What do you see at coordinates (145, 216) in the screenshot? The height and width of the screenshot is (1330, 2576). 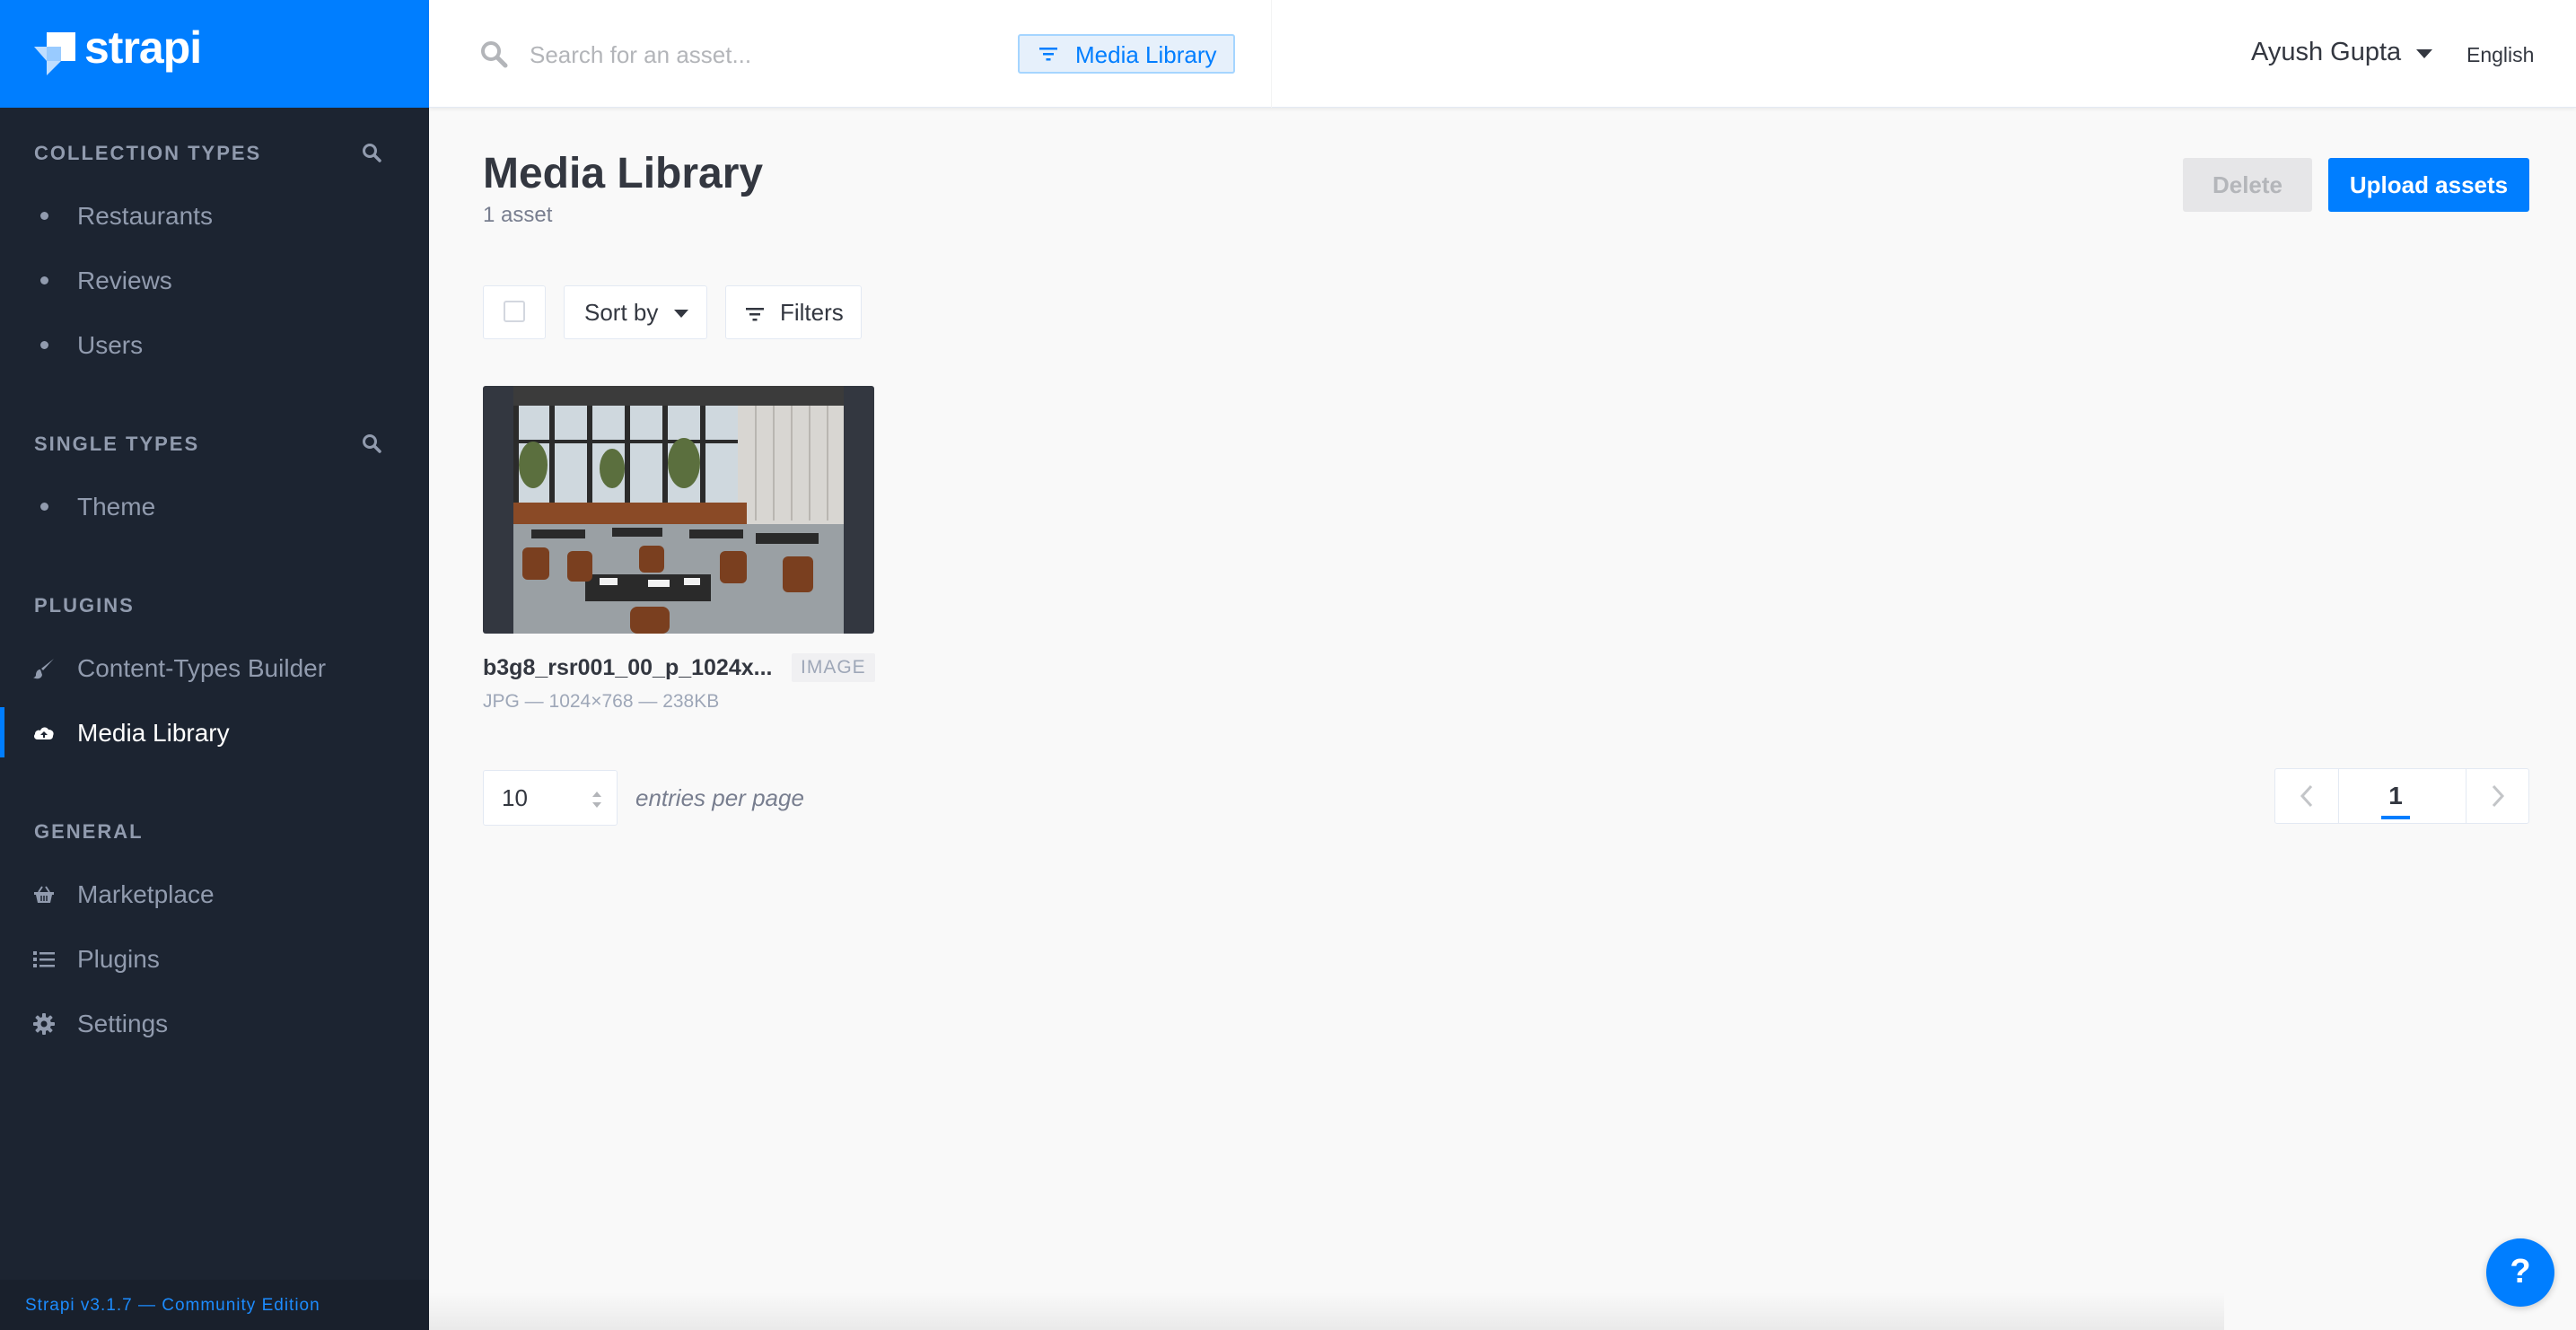 I see `sidebar-item-label: Restaurants` at bounding box center [145, 216].